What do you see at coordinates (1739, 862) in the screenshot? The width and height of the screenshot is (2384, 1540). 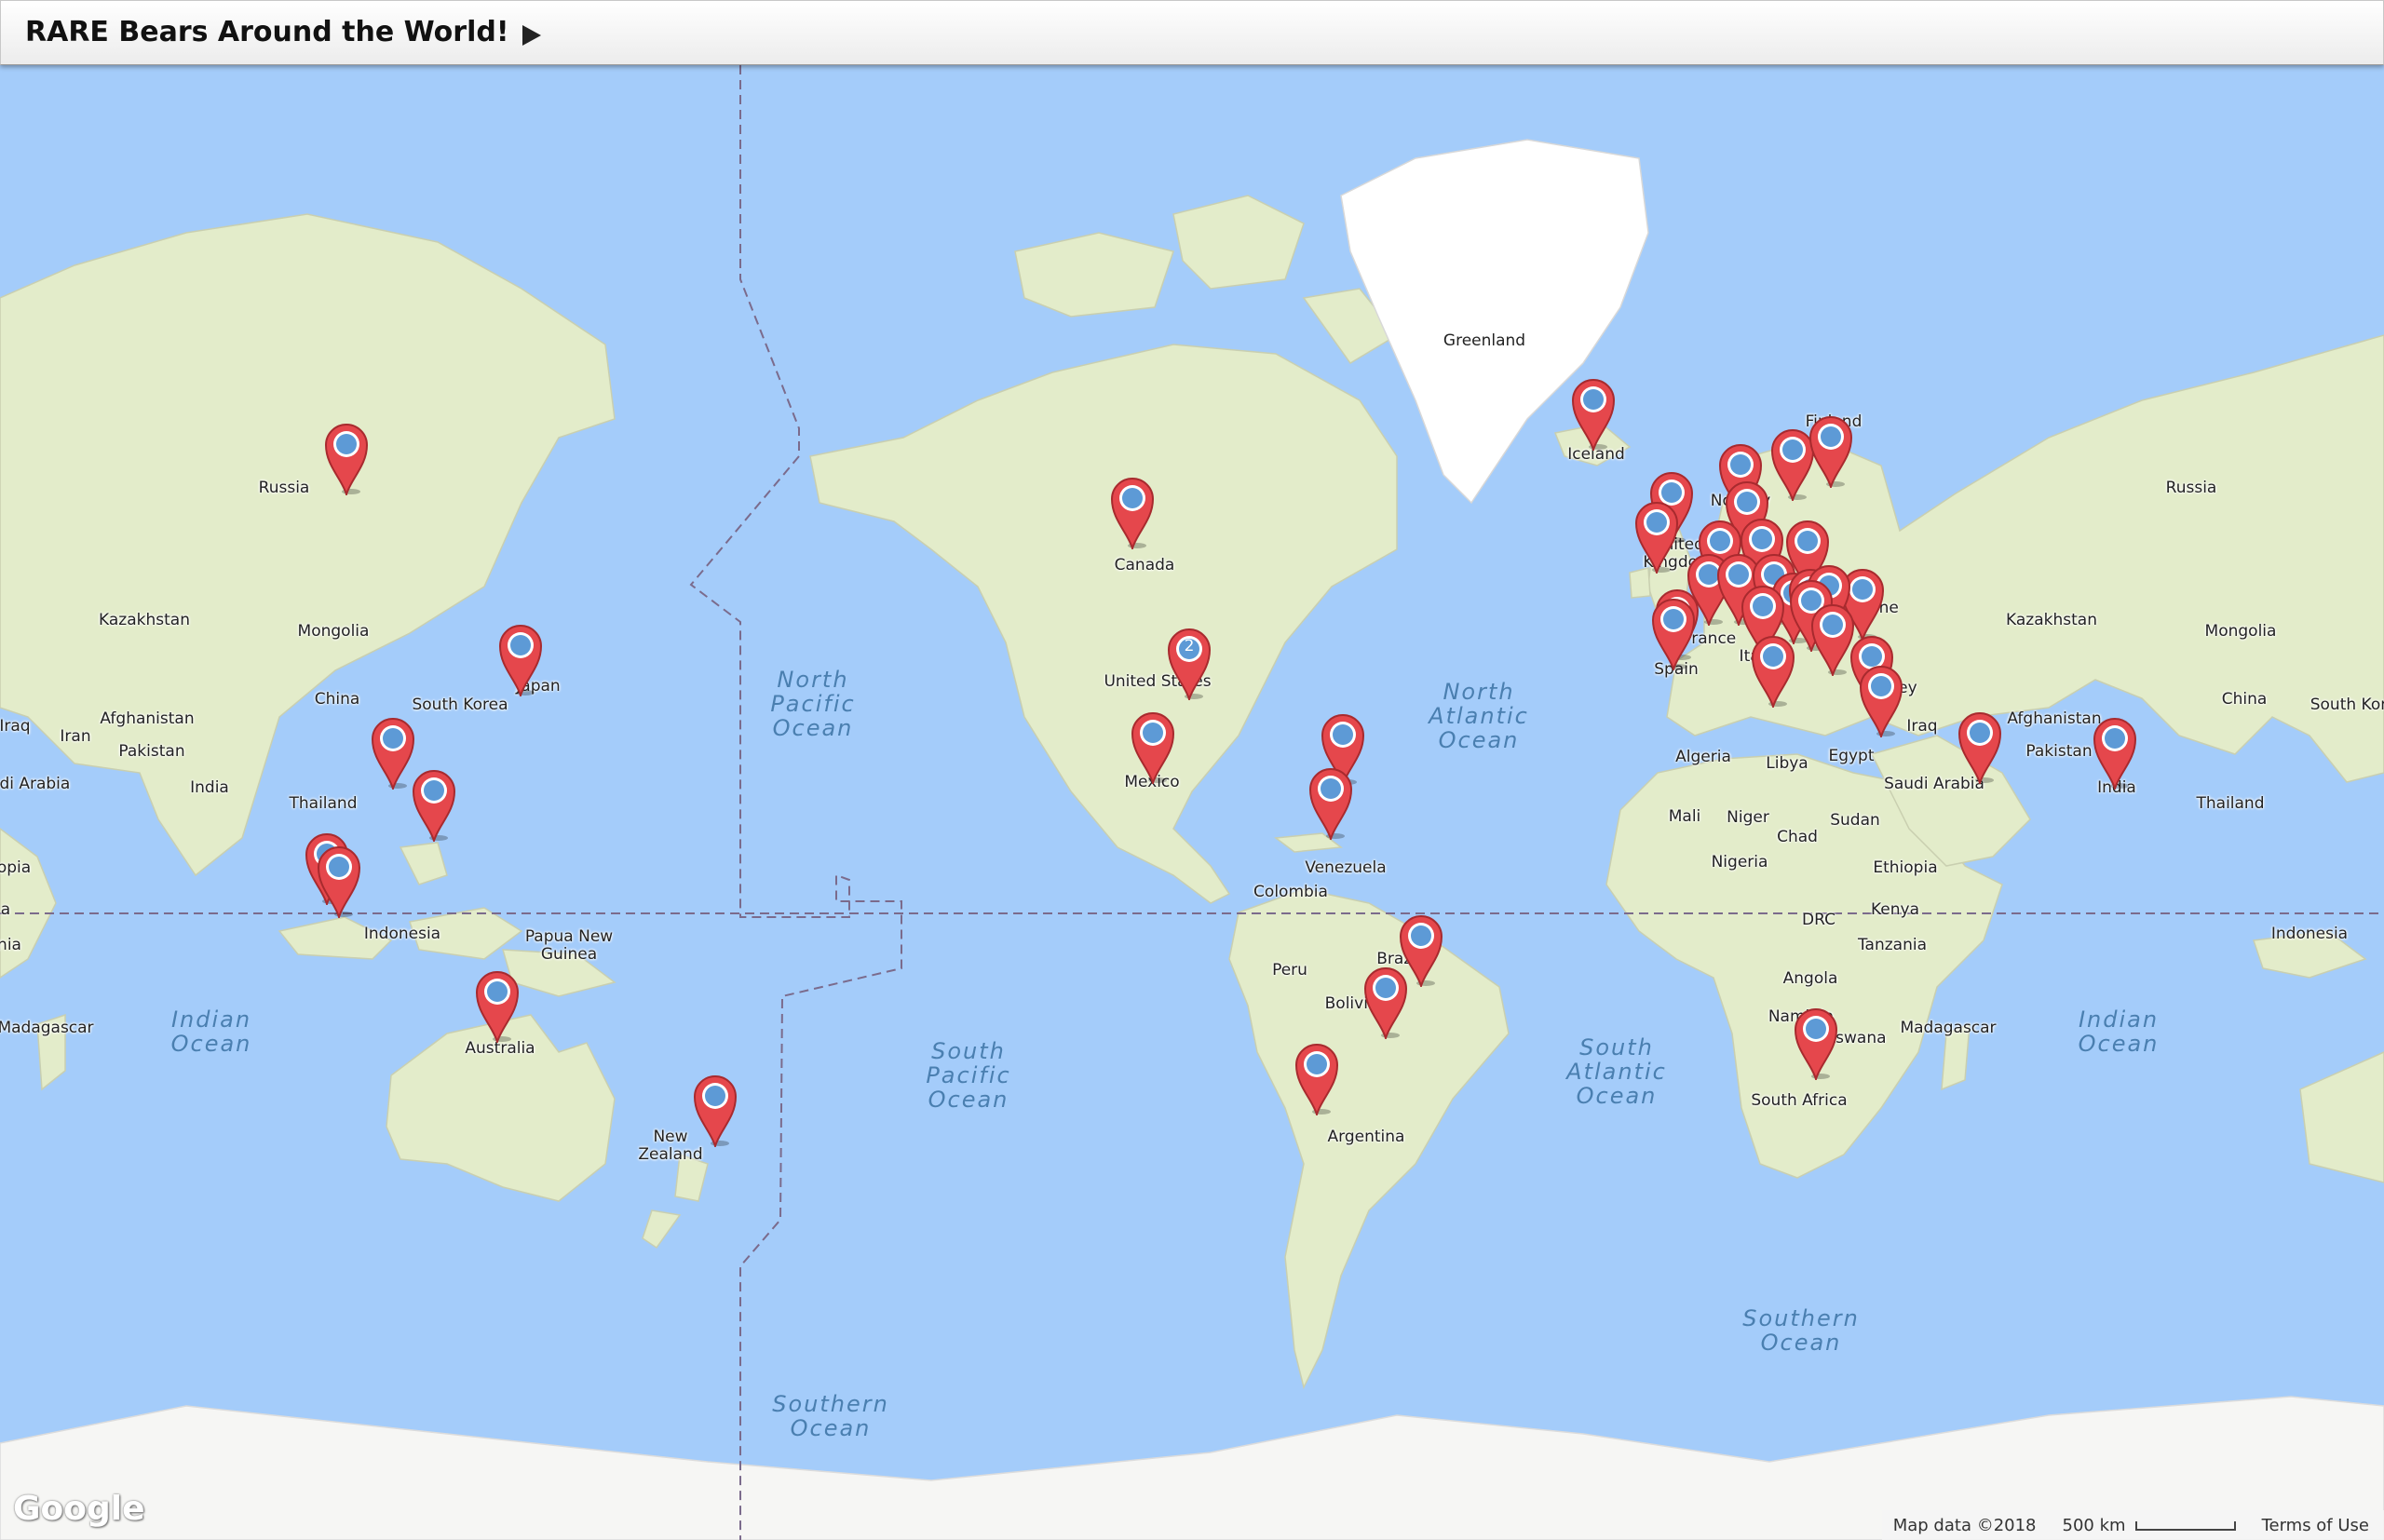 I see `label-nigeria: Nigeria` at bounding box center [1739, 862].